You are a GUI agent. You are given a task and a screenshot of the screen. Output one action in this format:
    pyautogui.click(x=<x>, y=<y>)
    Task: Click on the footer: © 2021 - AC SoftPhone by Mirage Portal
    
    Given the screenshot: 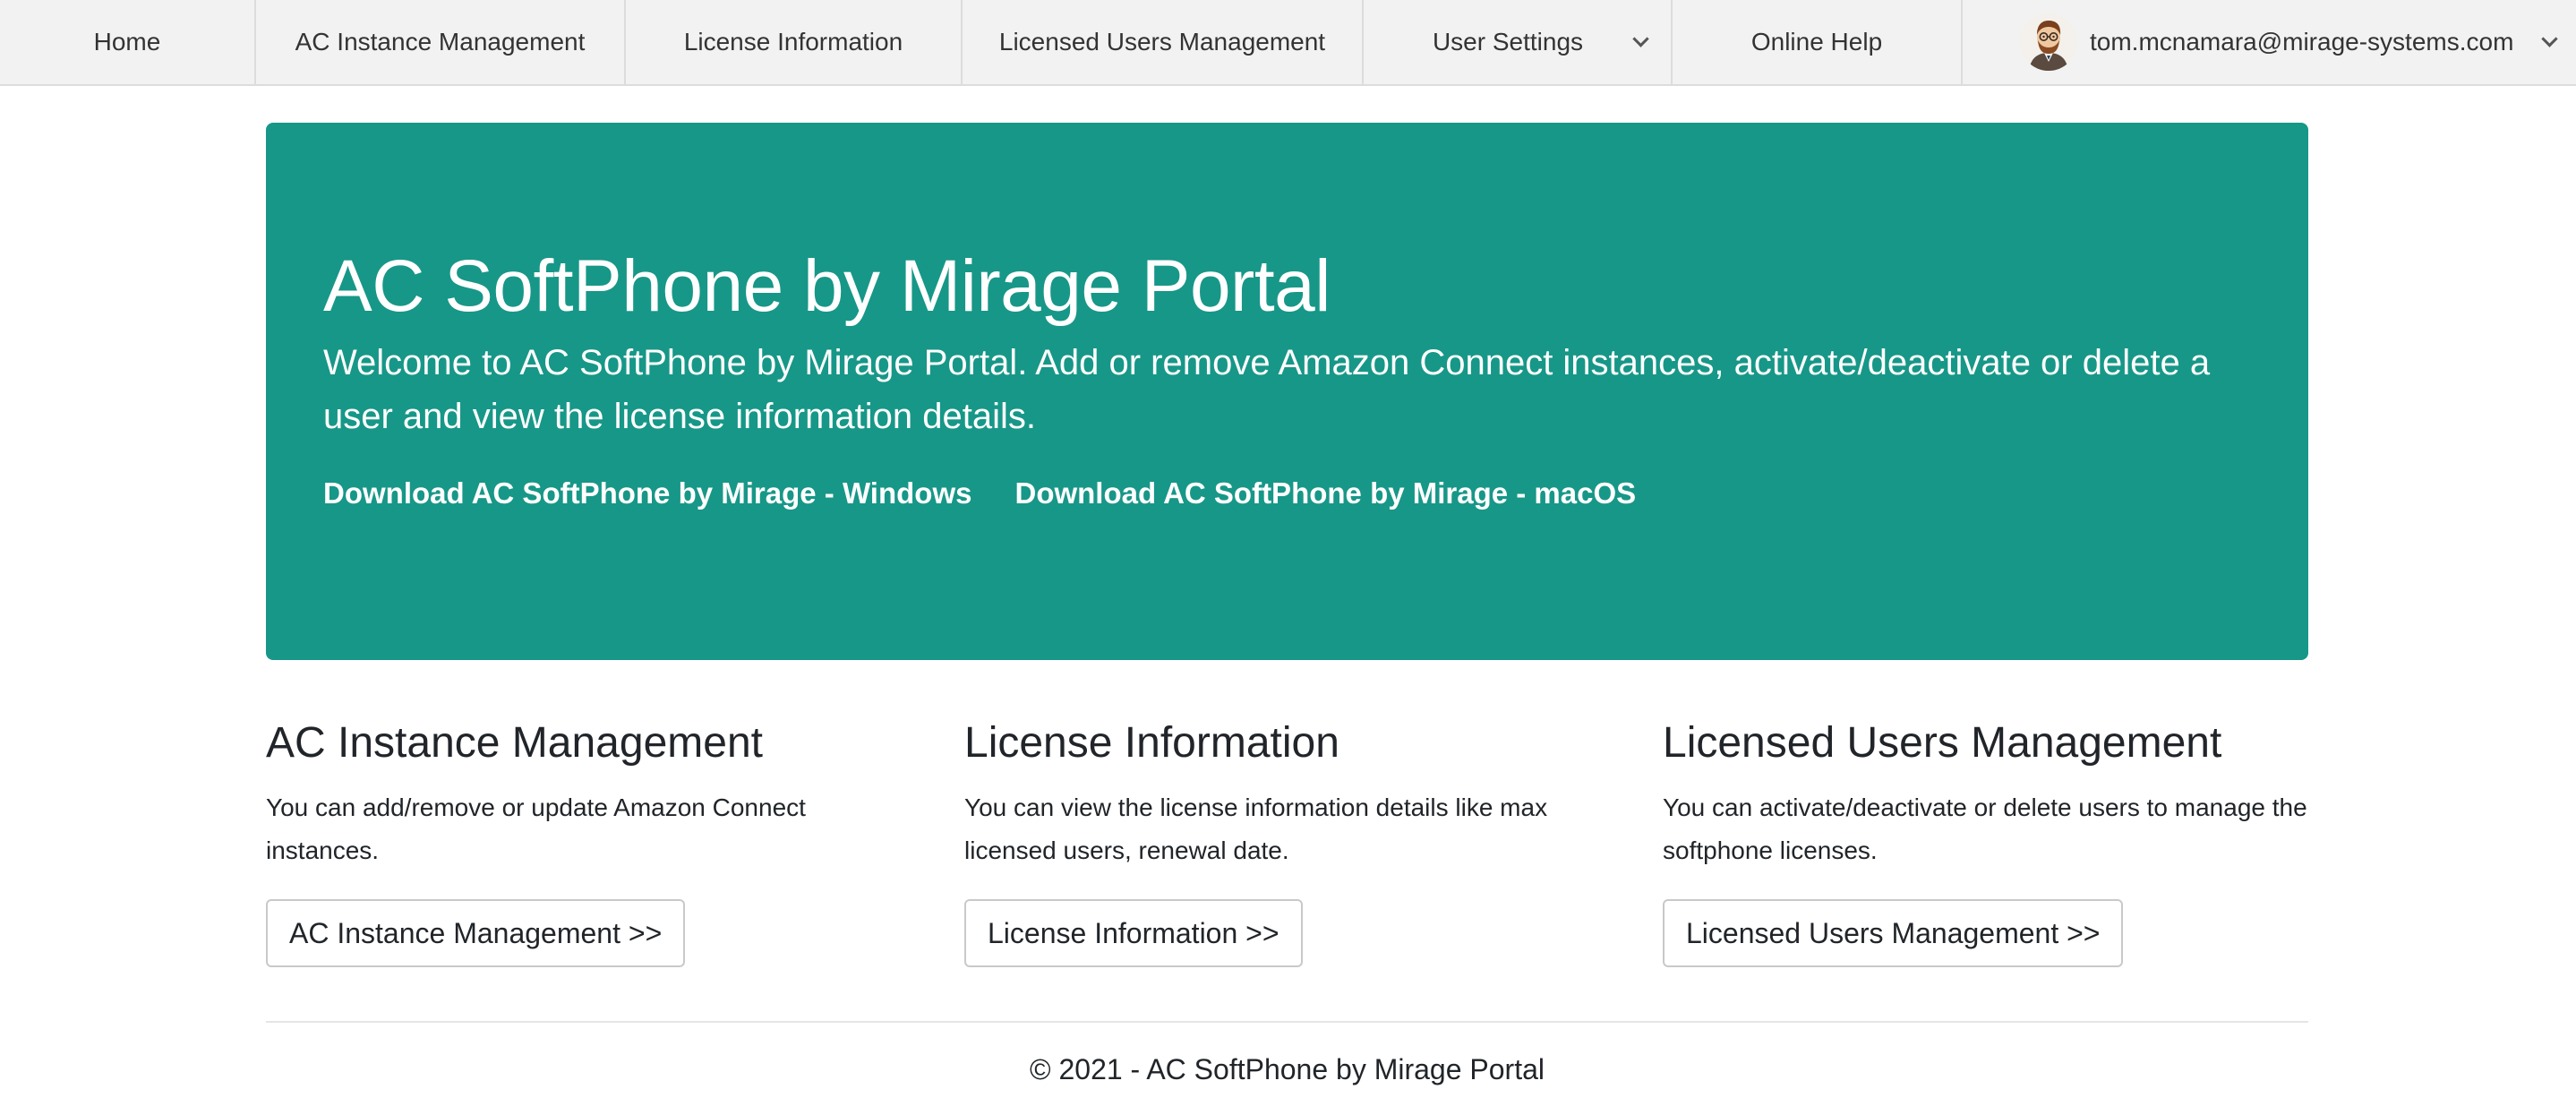 What is the action you would take?
    pyautogui.click(x=1287, y=1069)
    